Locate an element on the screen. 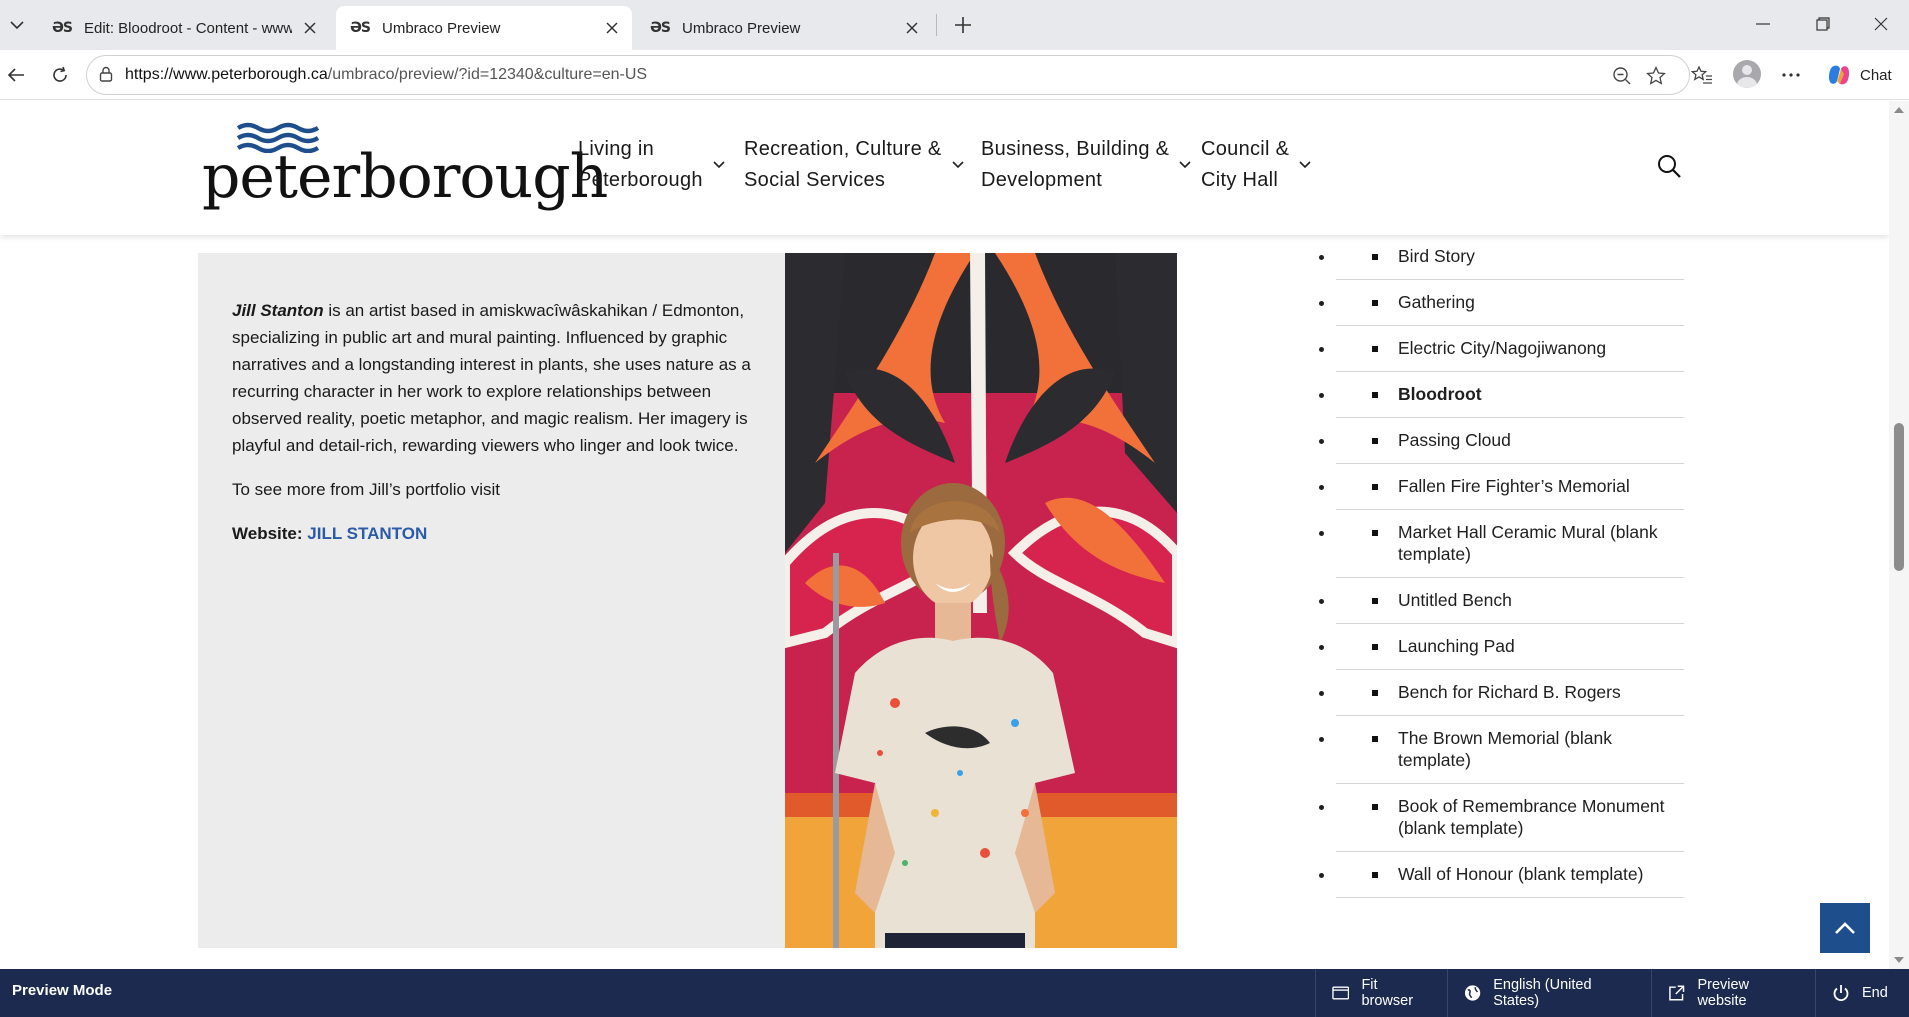 This screenshot has width=1909, height=1017. back-to-top-button is located at coordinates (1845, 928).